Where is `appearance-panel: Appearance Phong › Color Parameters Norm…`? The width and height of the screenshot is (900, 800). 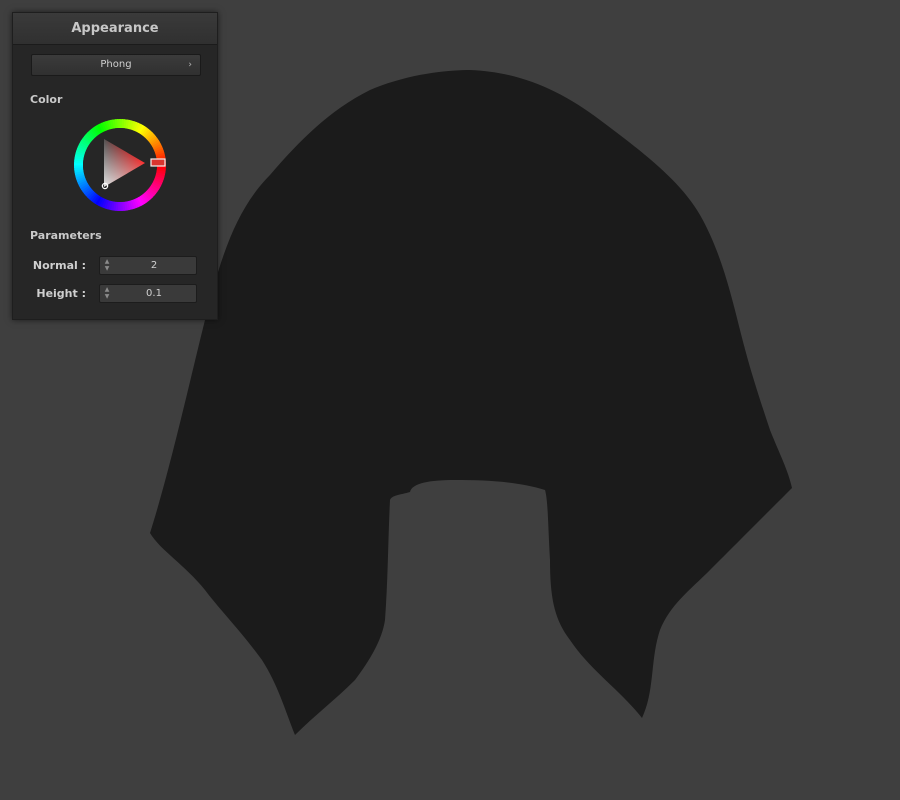 appearance-panel: Appearance Phong › Color Parameters Norm… is located at coordinates (115, 166).